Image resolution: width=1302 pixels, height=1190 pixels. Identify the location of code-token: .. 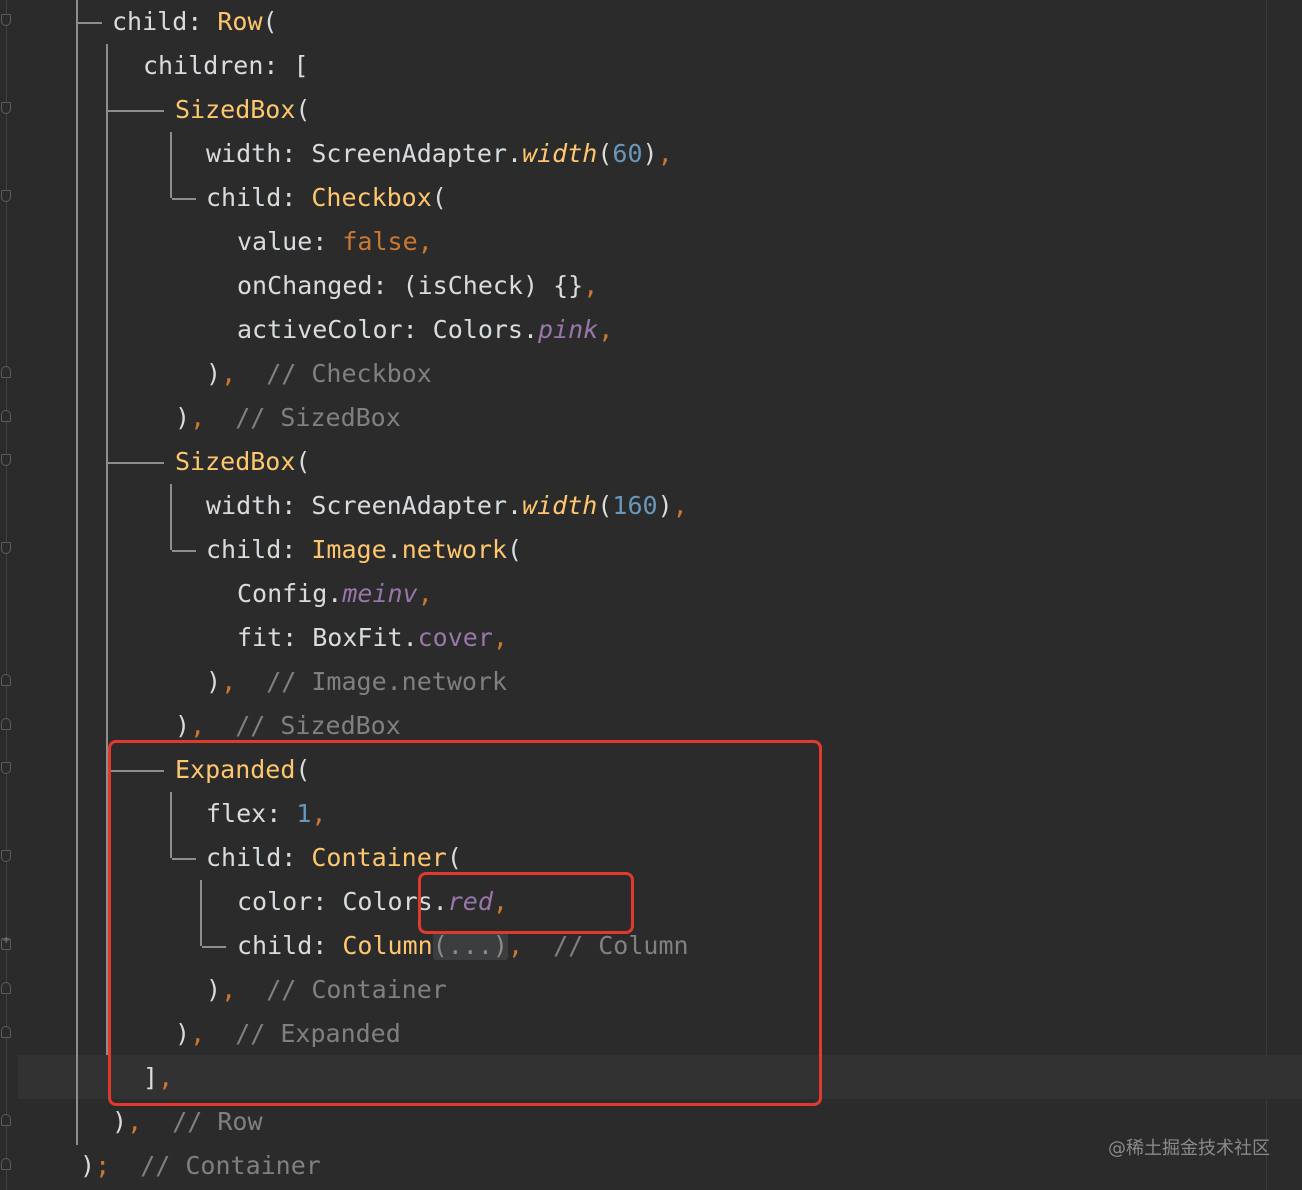
(394, 549).